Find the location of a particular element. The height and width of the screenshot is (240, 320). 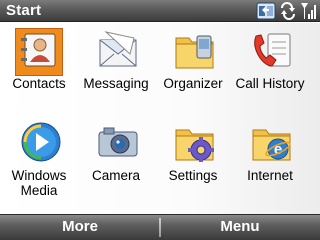

app-call-history: Call History is located at coordinates (270, 70).